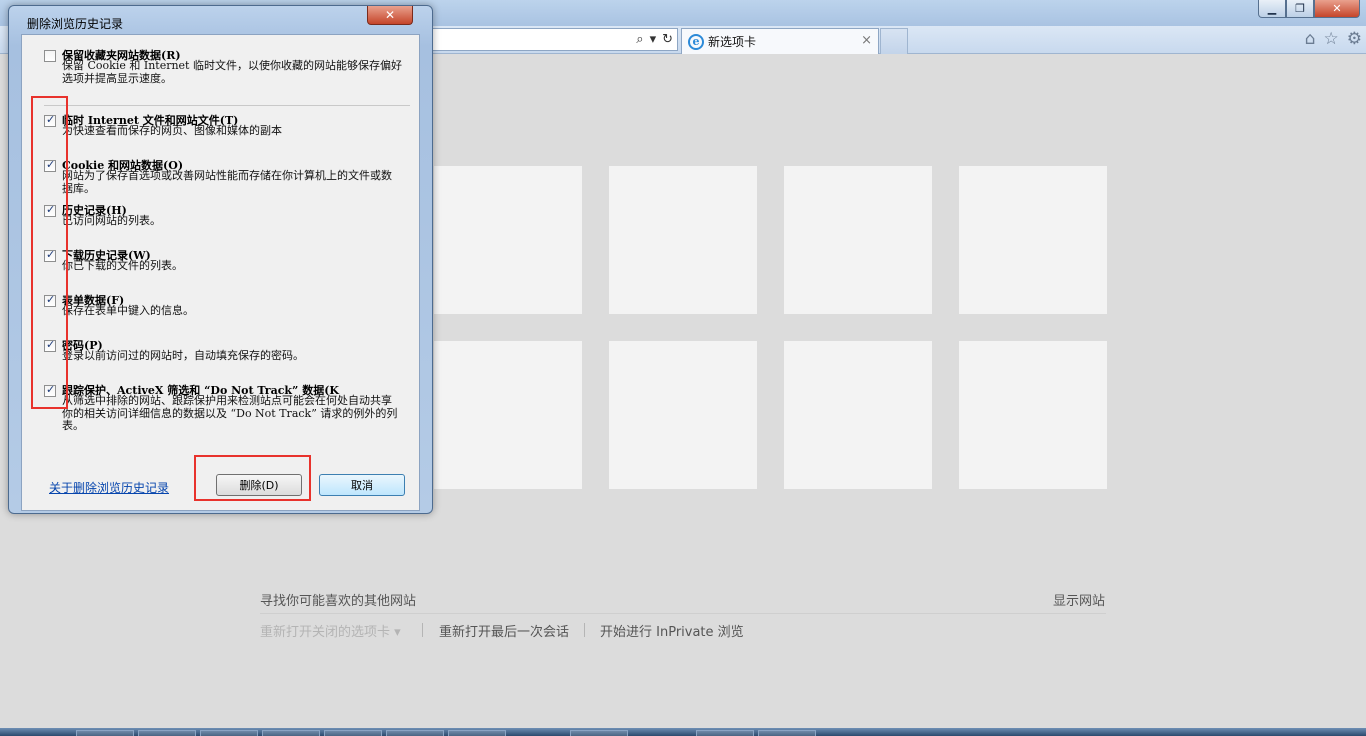 The height and width of the screenshot is (736, 1366). What do you see at coordinates (554, 39) in the screenshot?
I see `address-bar: ⌕ ▾ ↻` at bounding box center [554, 39].